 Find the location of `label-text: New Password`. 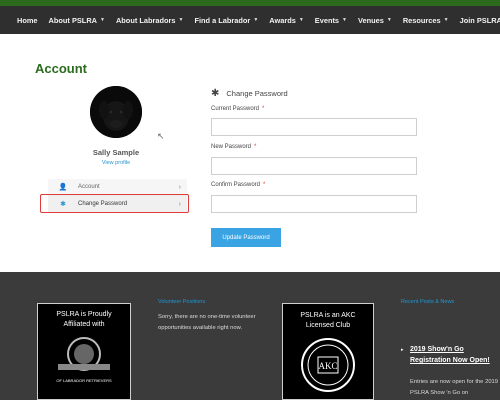

label-text: New Password is located at coordinates (231, 147).